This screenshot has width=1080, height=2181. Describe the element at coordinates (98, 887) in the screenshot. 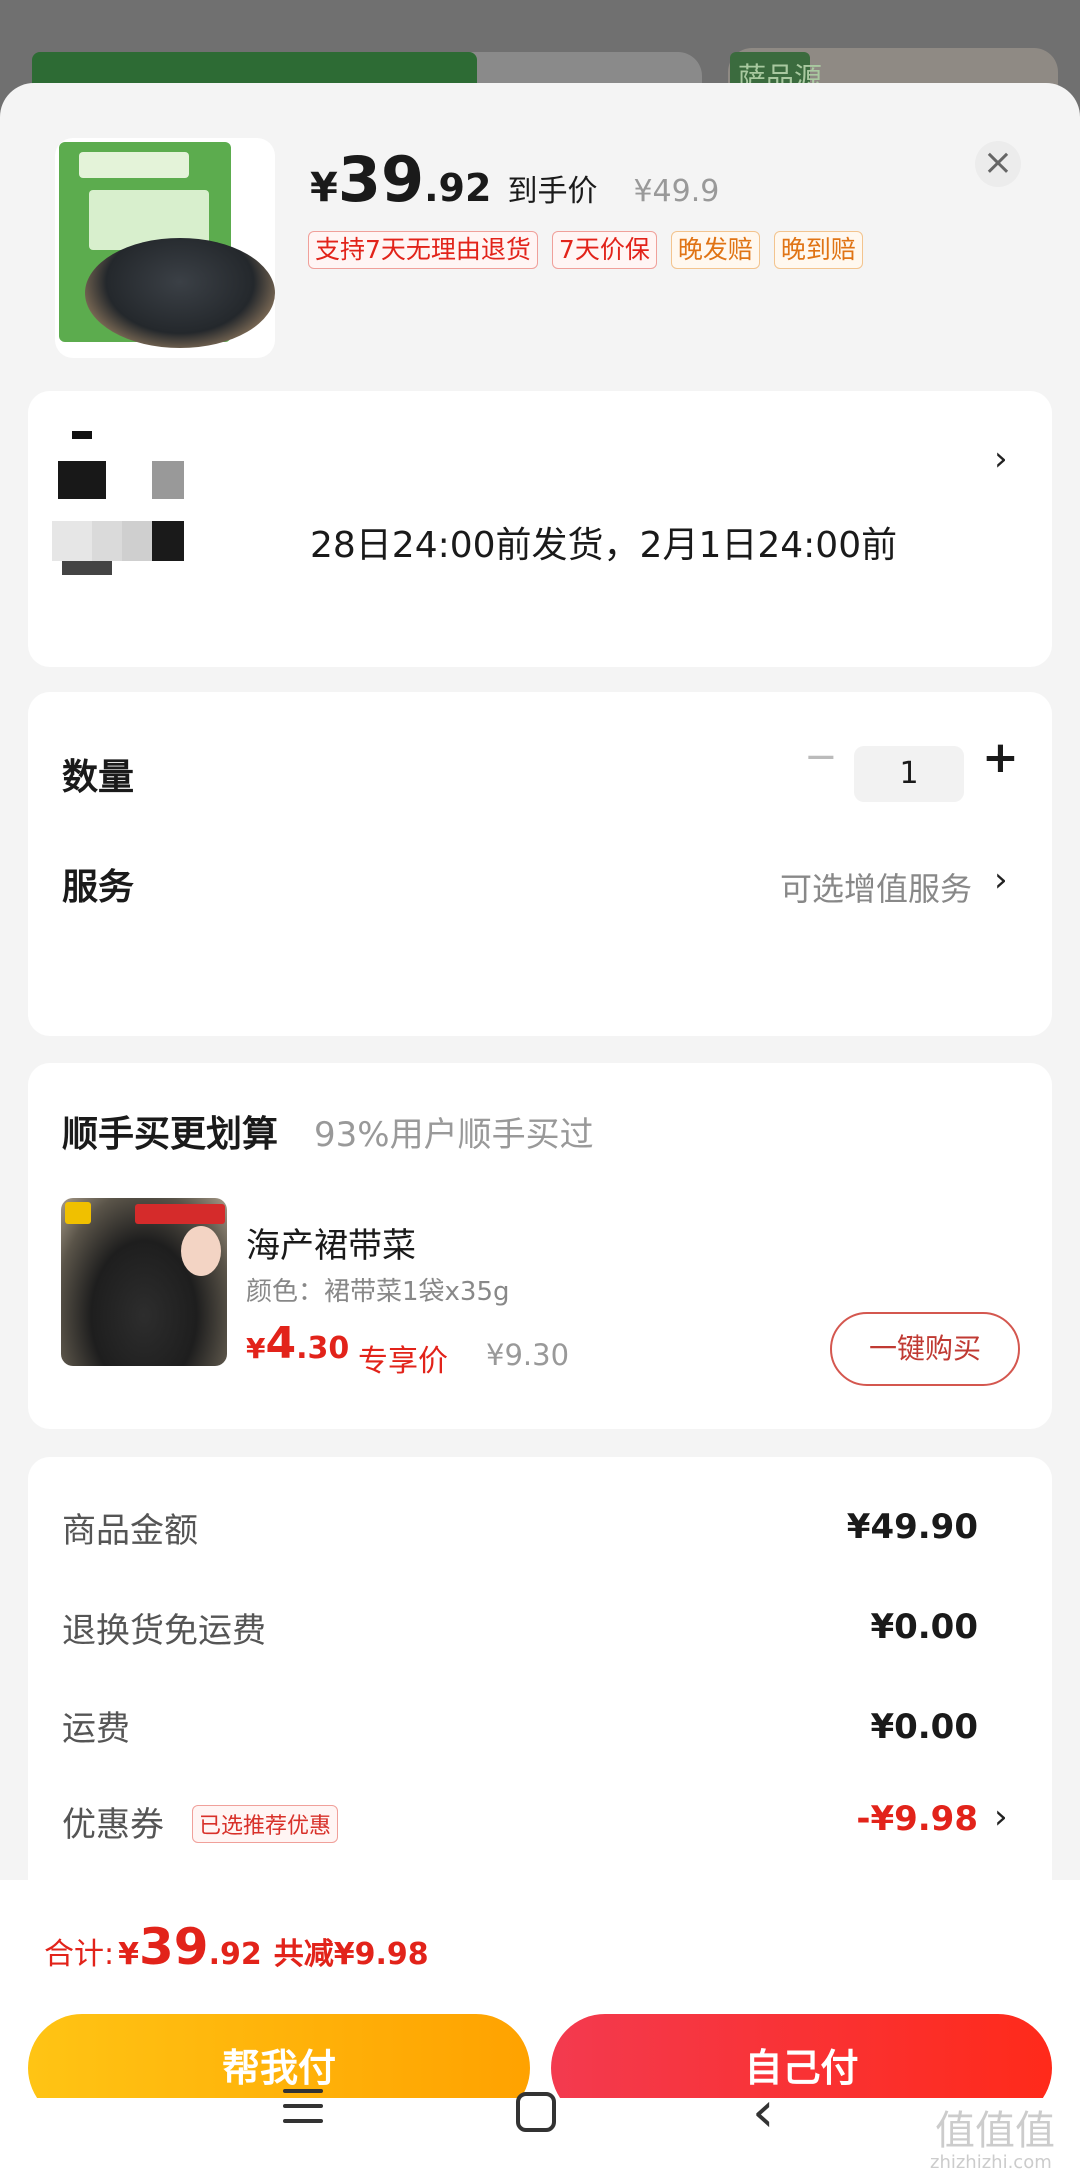

I see `service-label: 服务` at that location.